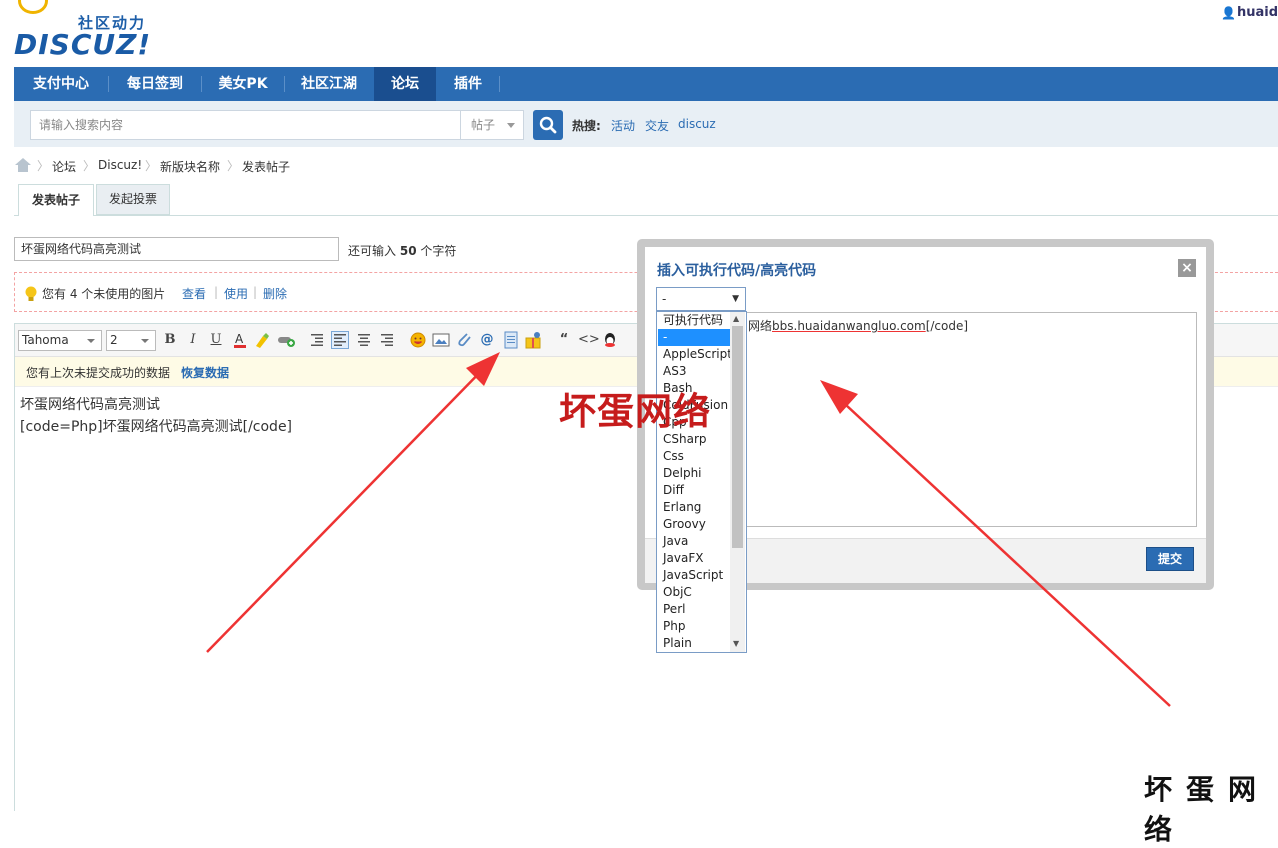 This screenshot has height=848, width=1278. I want to click on editor-content-line: [code=Php]坏蛋网络代码高亮测试[/code], so click(156, 426).